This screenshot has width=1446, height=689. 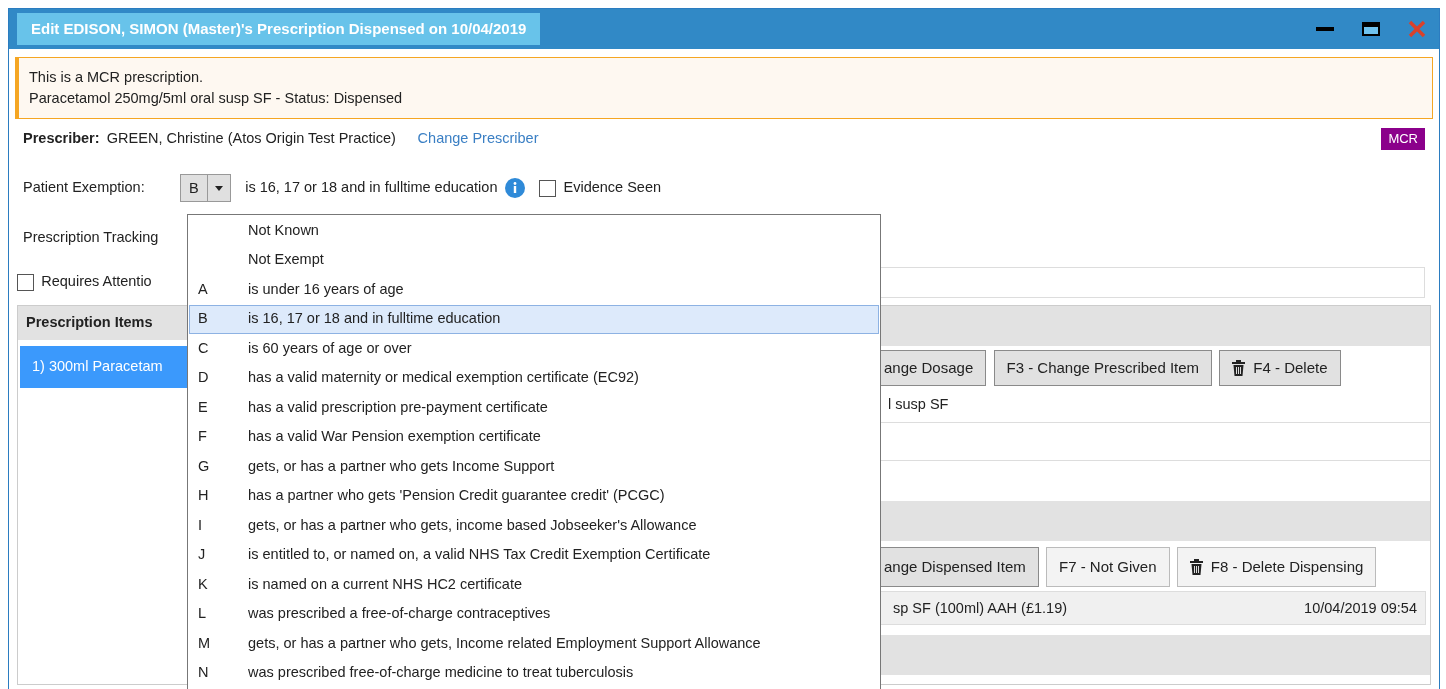 I want to click on requires-attention-label: Requires Attentio, so click(x=97, y=282).